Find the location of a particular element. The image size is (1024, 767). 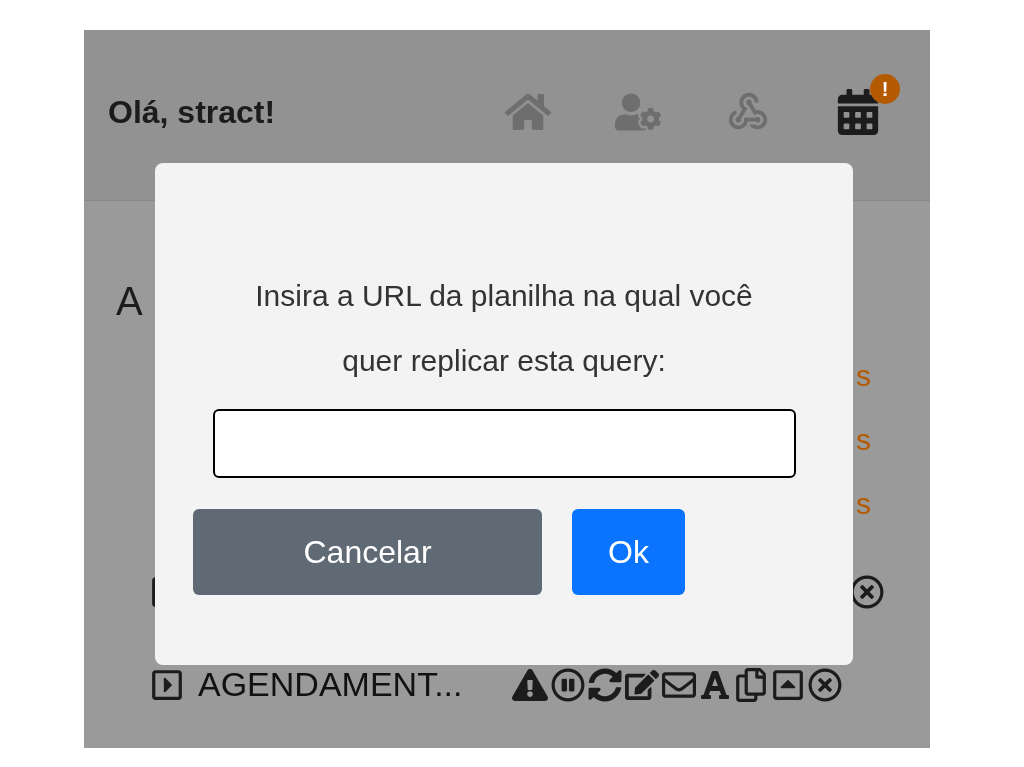

pause-icon is located at coordinates (568, 684).